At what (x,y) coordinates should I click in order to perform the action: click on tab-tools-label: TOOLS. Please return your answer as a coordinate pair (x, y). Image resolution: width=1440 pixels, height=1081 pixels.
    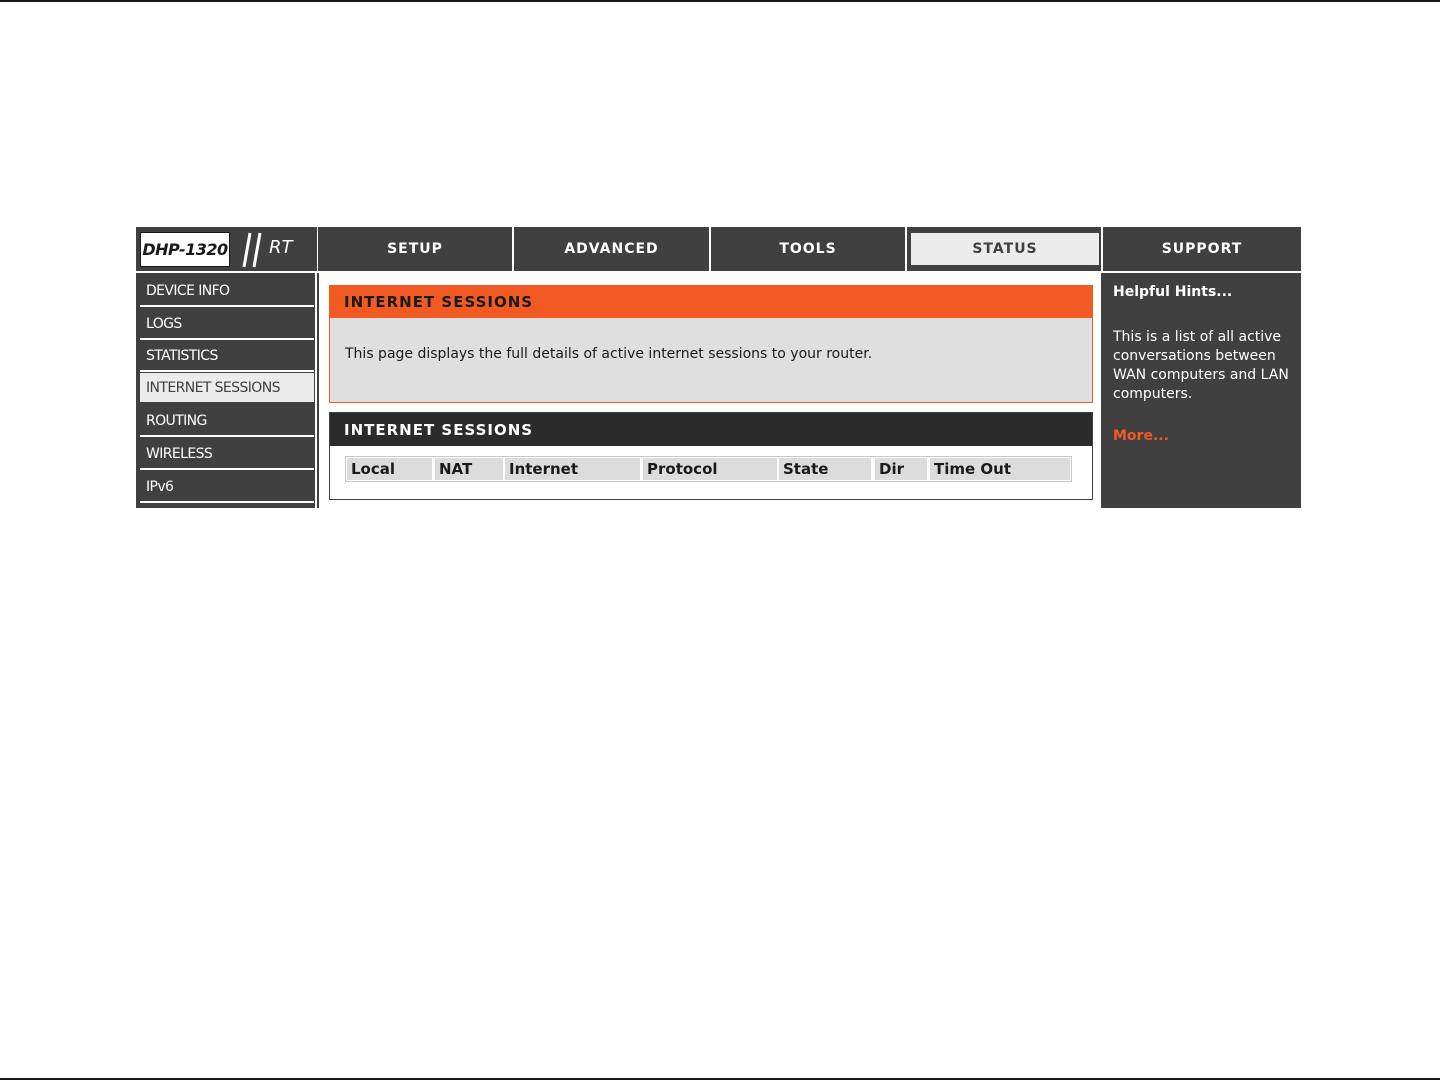
    Looking at the image, I should click on (808, 249).